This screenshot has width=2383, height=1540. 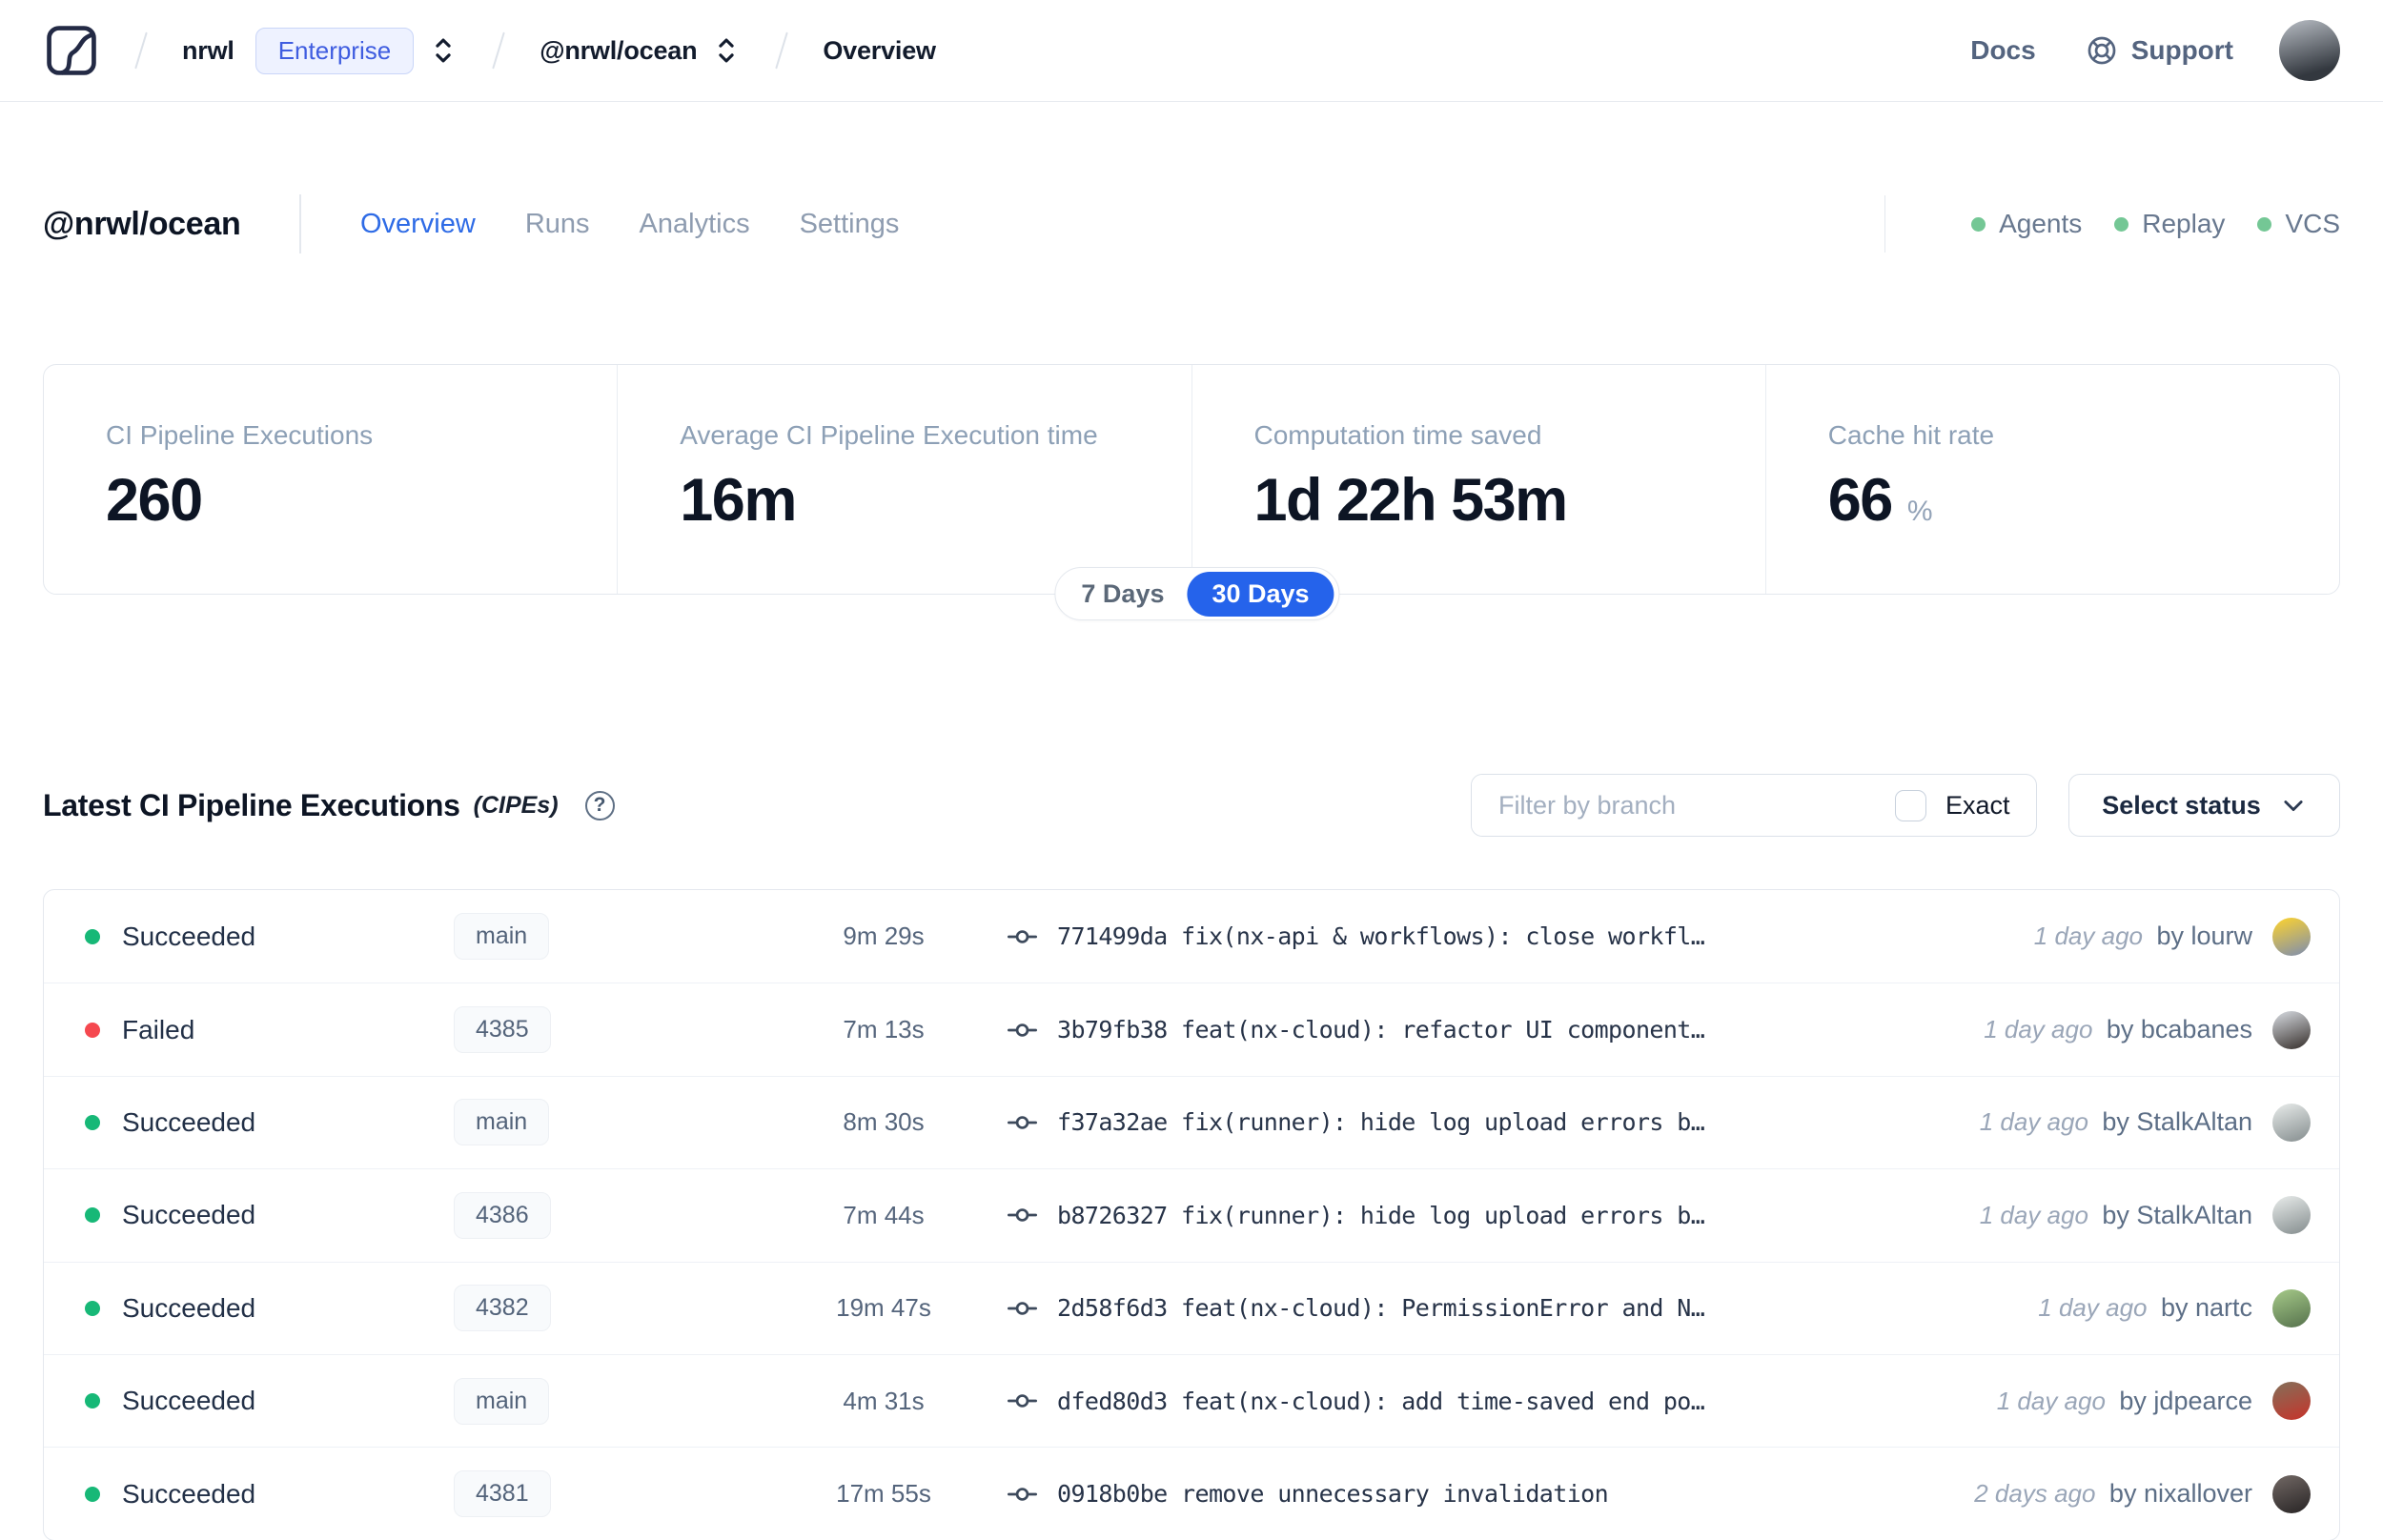 I want to click on tab-analytics: Analytics, so click(x=695, y=224).